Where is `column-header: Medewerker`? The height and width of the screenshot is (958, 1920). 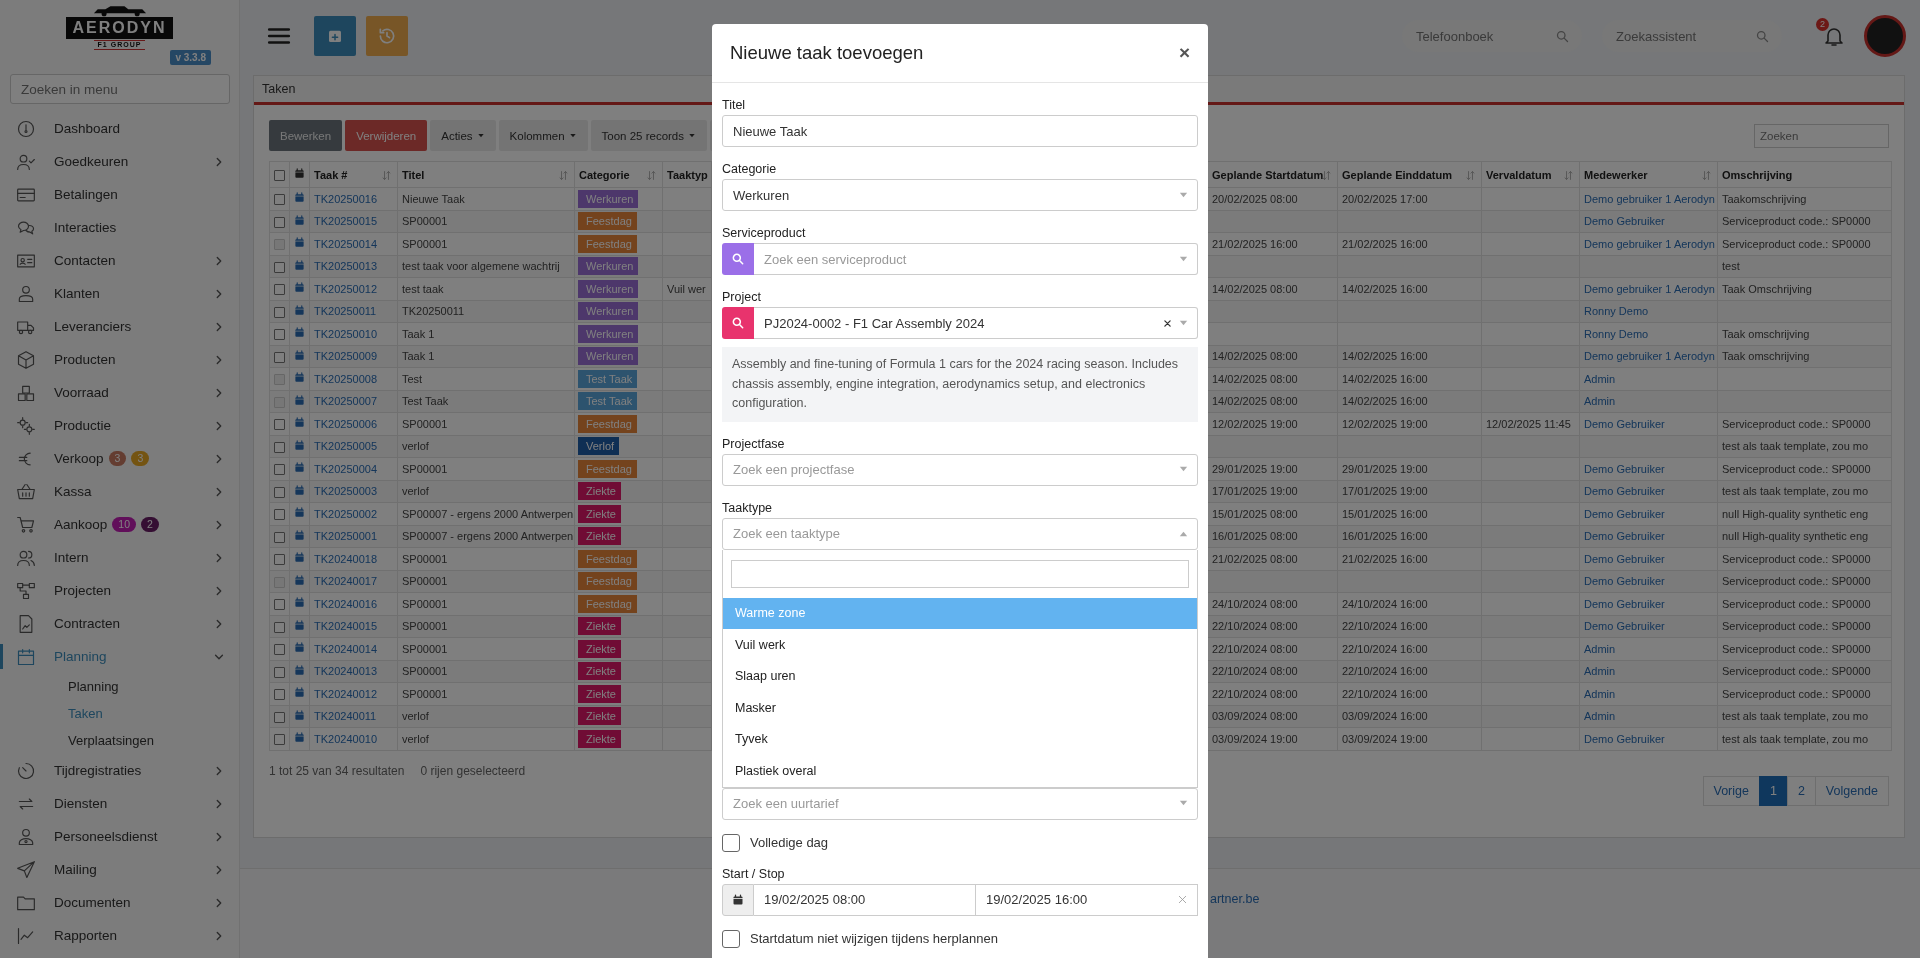
column-header: Medewerker is located at coordinates (1648, 174).